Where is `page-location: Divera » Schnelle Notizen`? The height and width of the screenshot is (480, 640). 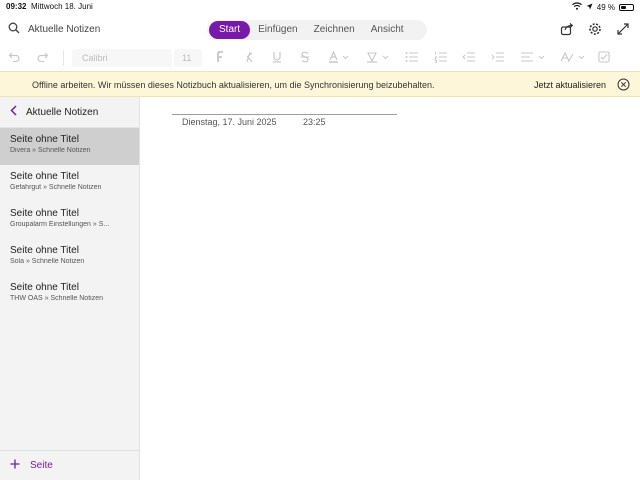 page-location: Divera » Schnelle Notizen is located at coordinates (50, 150).